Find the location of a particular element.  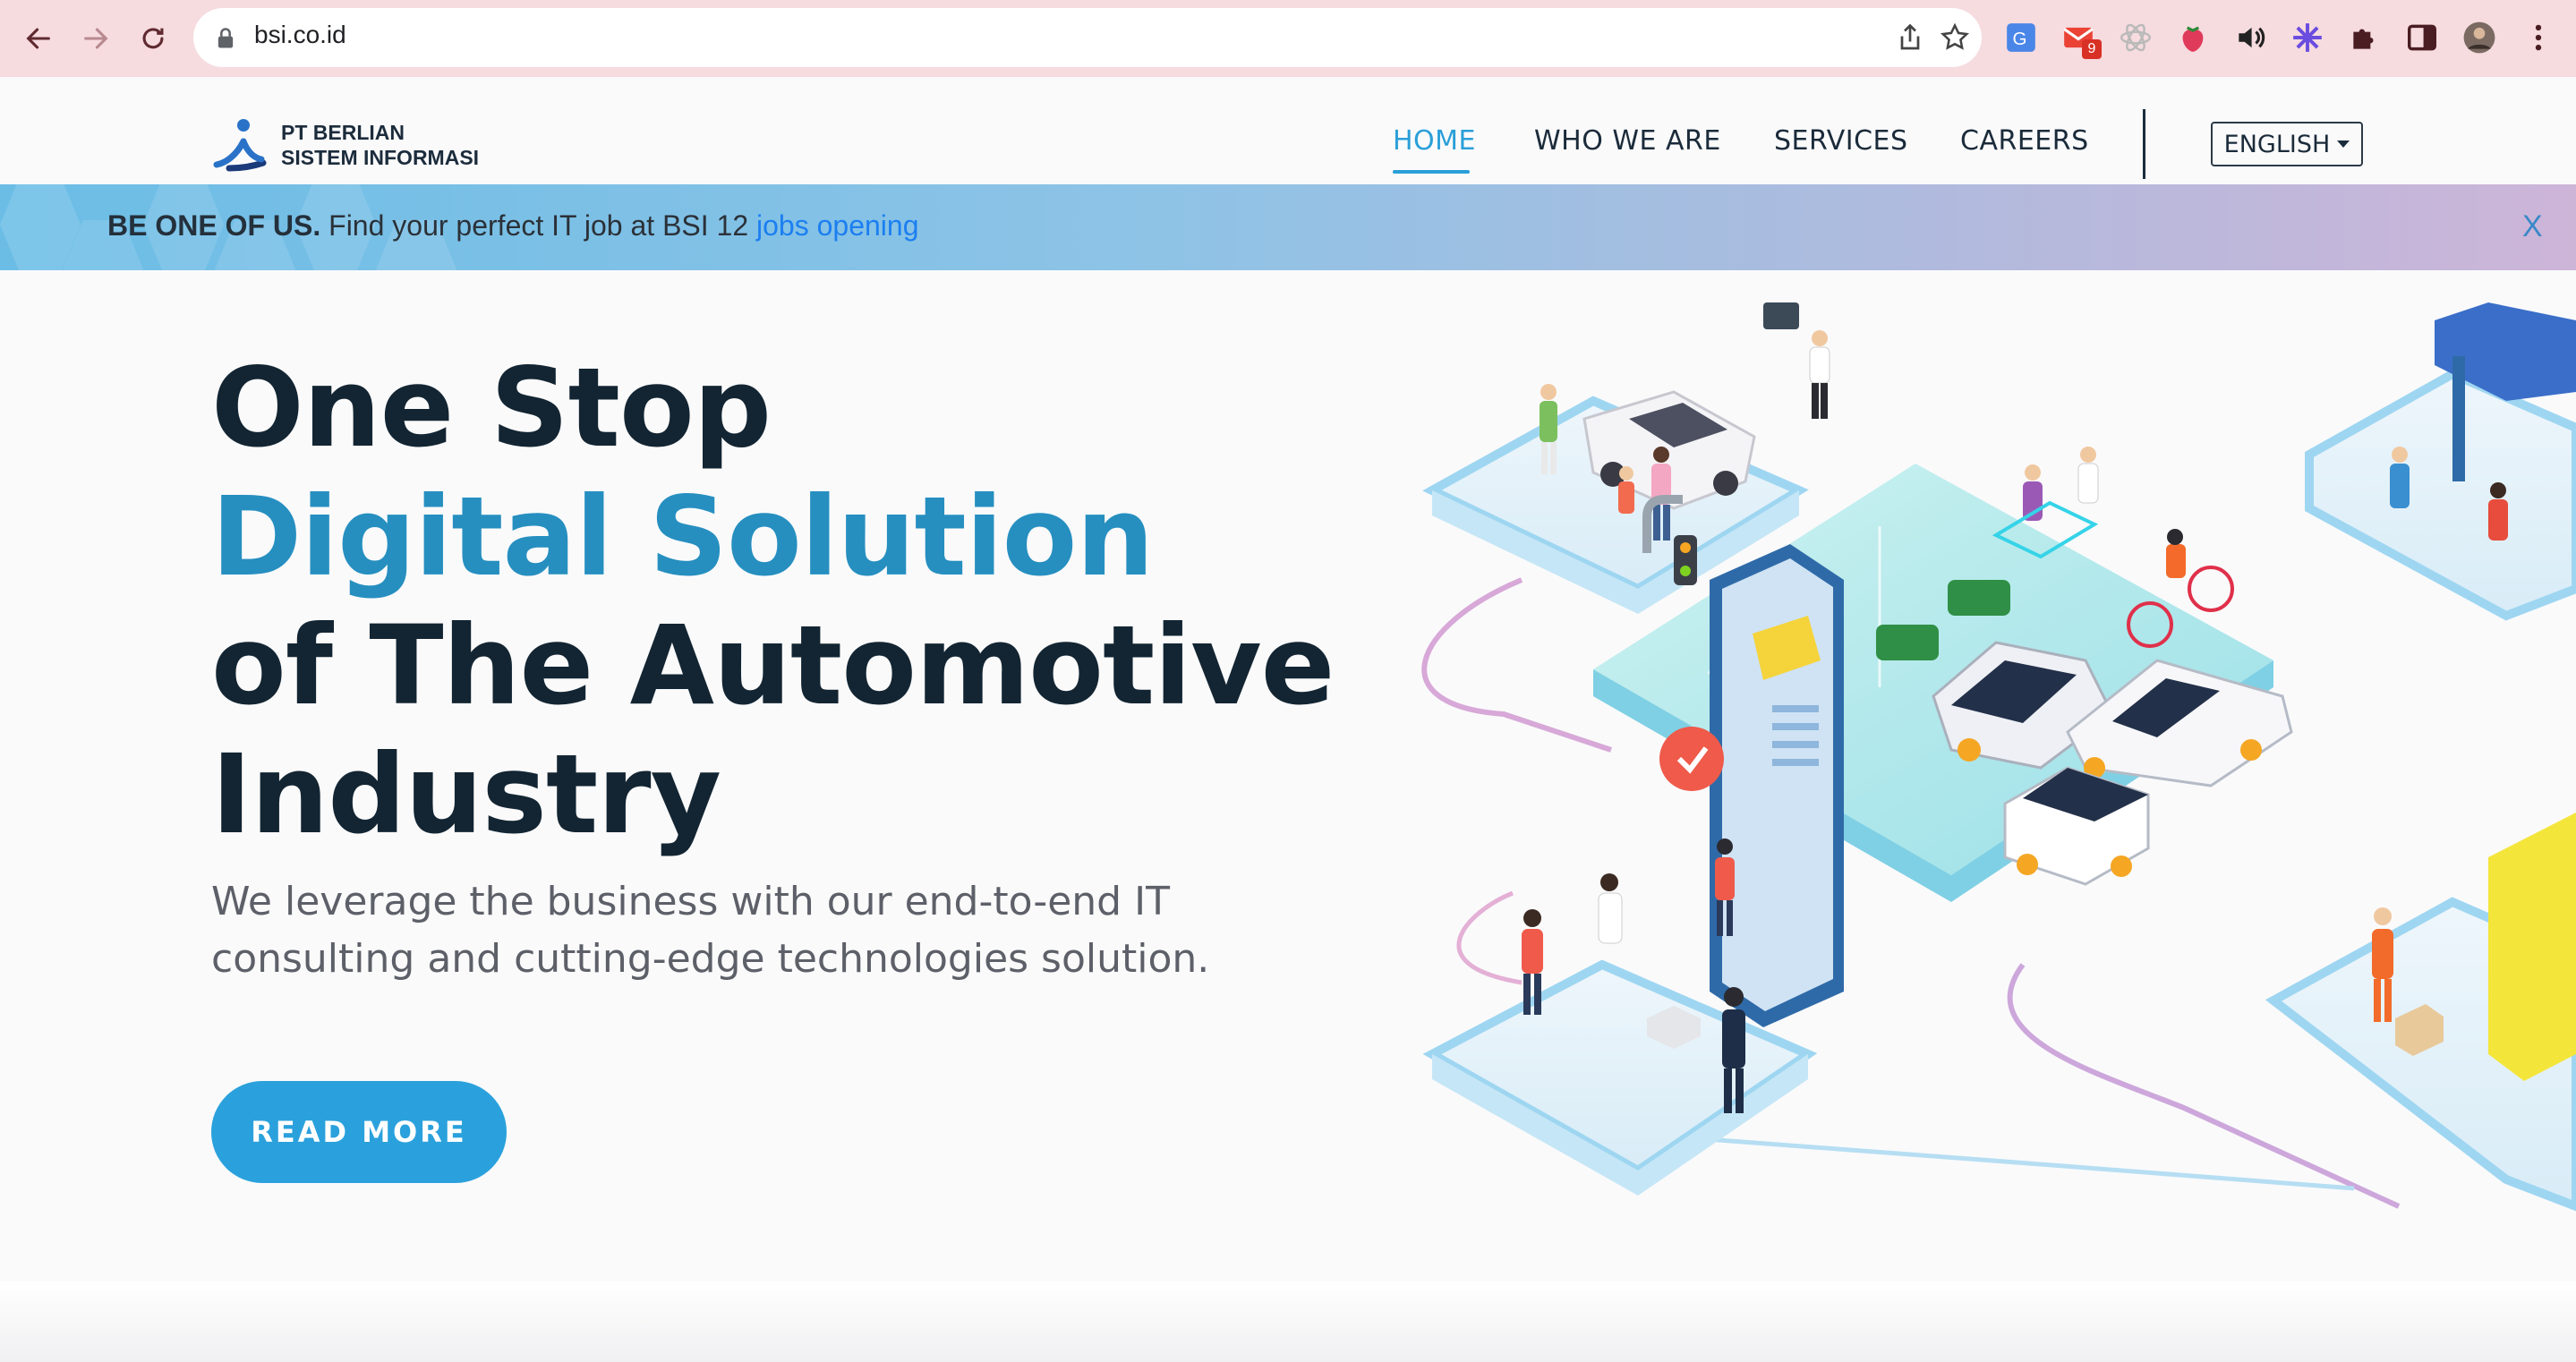

browser-toolbar: bsi.co.id G 9 is located at coordinates (1288, 38).